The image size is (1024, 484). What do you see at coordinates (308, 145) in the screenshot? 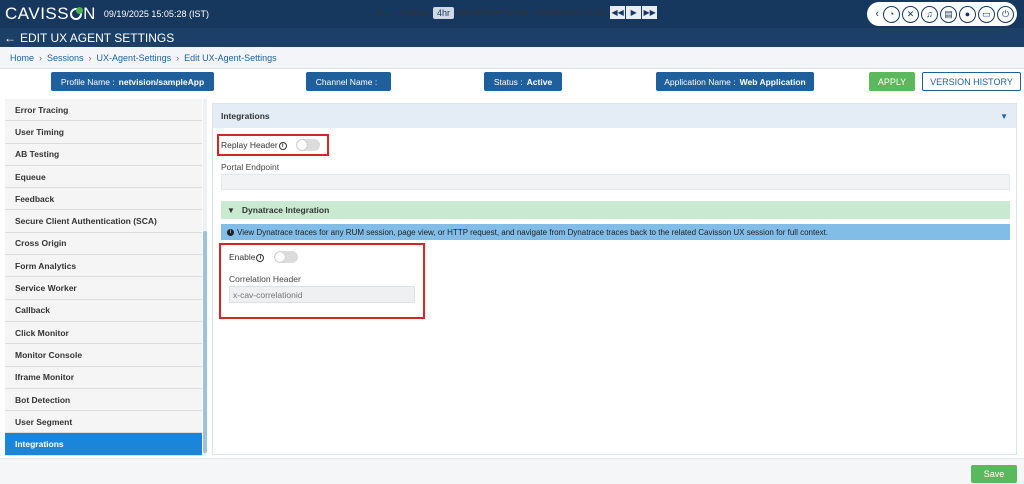
I see `replay-header-toggle` at bounding box center [308, 145].